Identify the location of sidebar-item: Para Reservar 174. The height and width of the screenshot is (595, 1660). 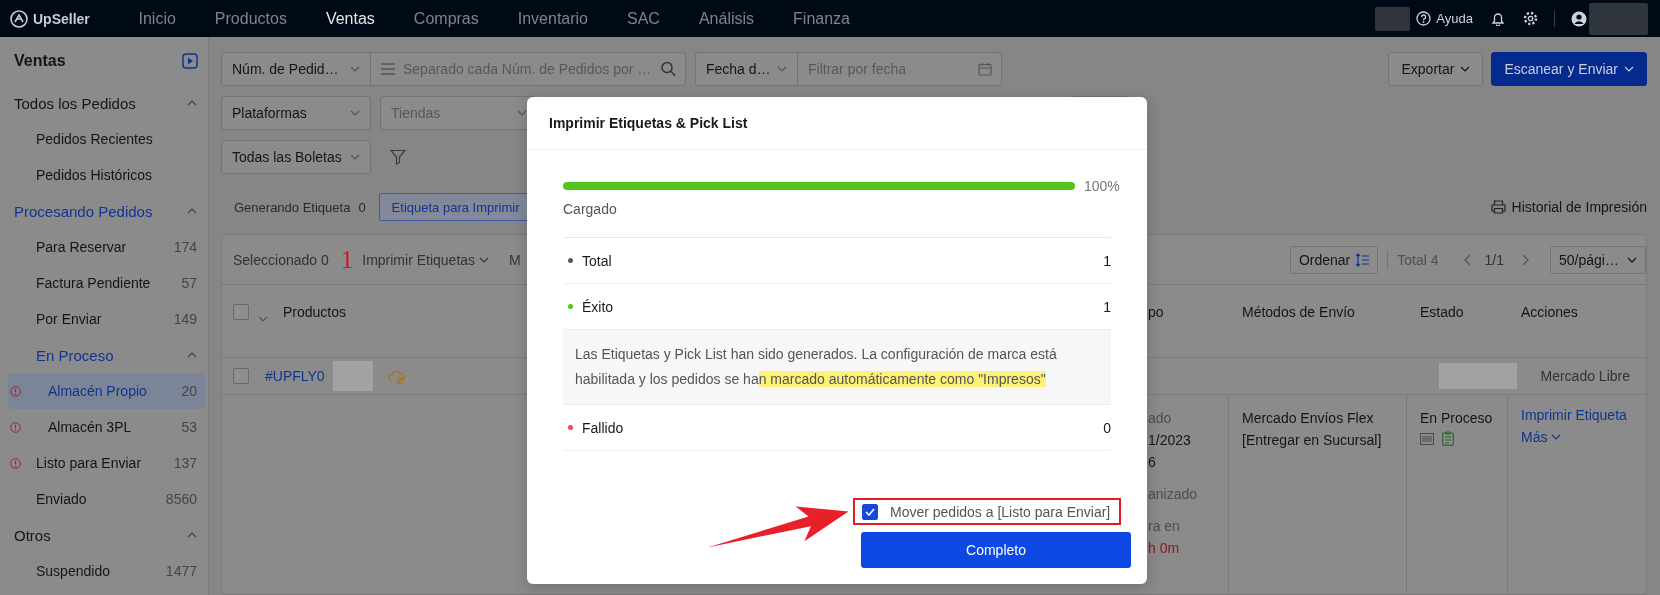
(107, 247).